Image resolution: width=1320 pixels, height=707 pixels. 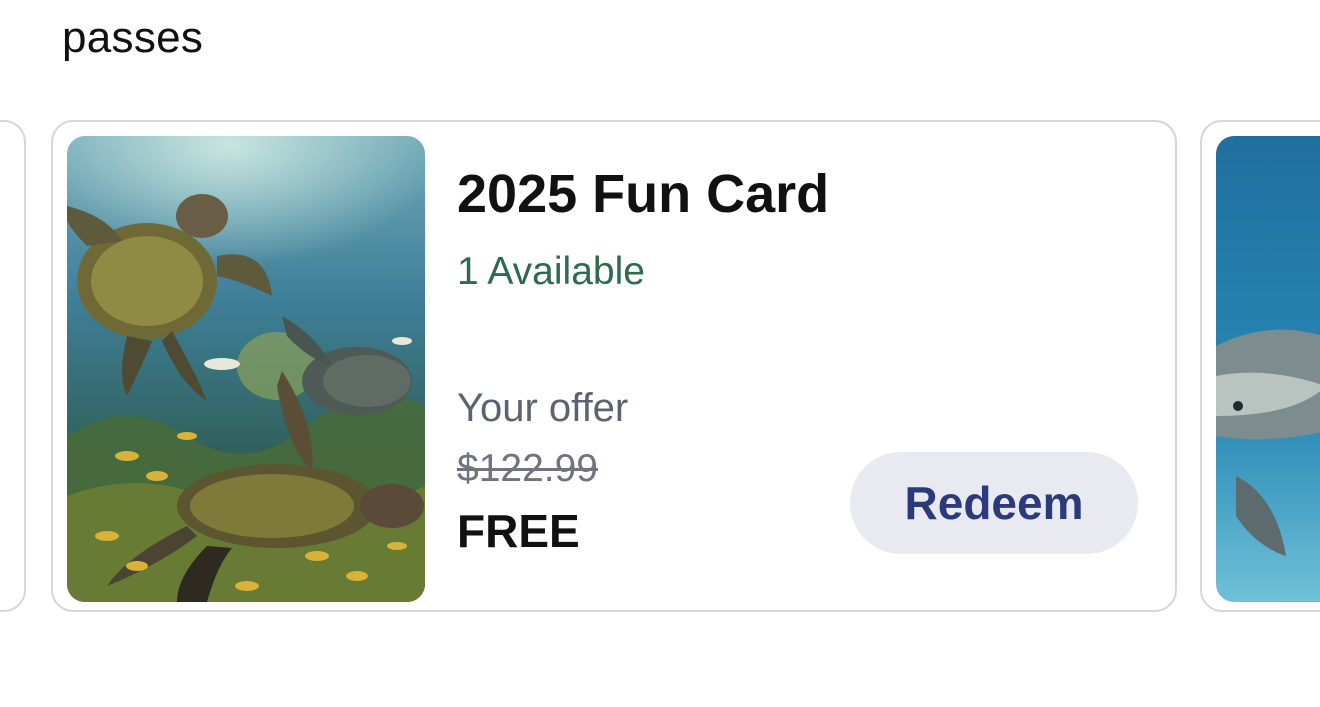 What do you see at coordinates (13, 366) in the screenshot?
I see `pass-card-previous` at bounding box center [13, 366].